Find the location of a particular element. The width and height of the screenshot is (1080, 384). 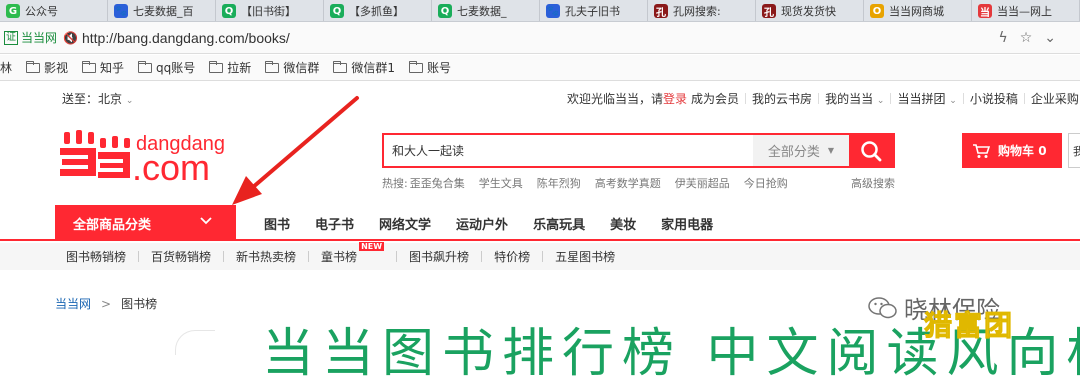

not-secure-icon: 🔇 is located at coordinates (70, 38).